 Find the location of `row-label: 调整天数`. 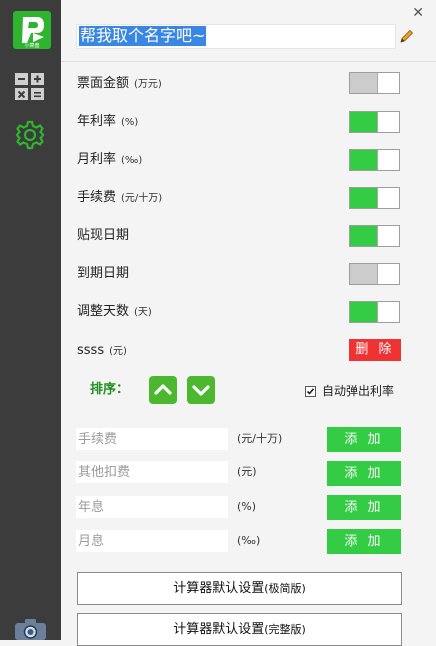

row-label: 调整天数 is located at coordinates (103, 311).